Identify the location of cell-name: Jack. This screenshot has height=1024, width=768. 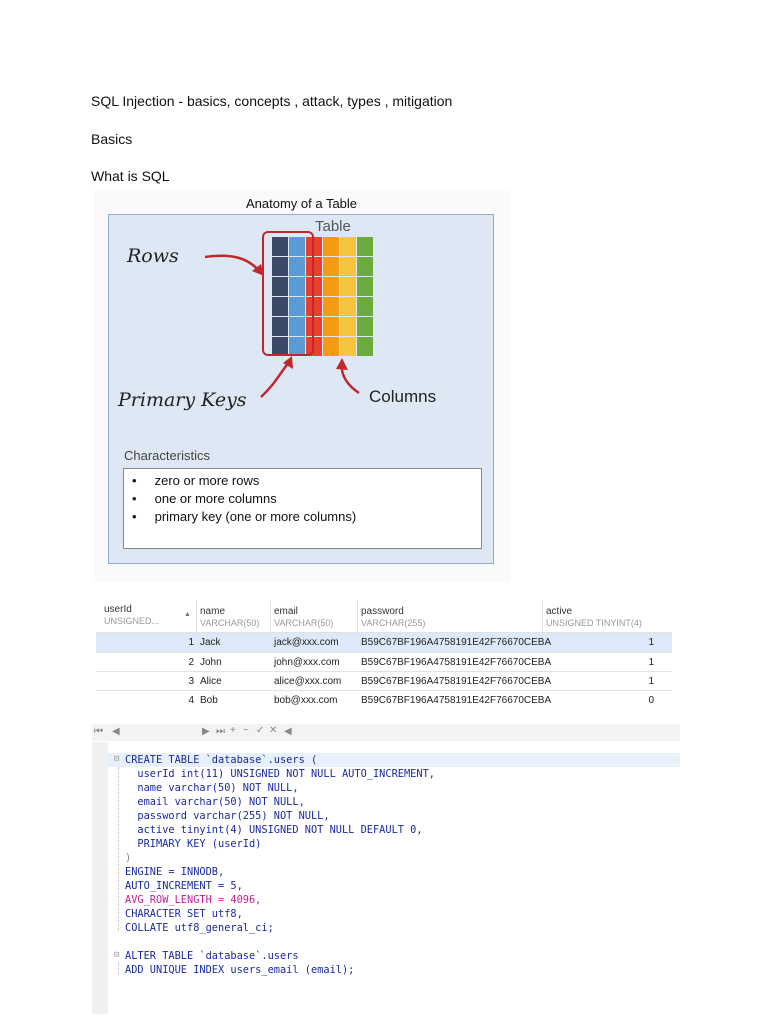
(210, 642).